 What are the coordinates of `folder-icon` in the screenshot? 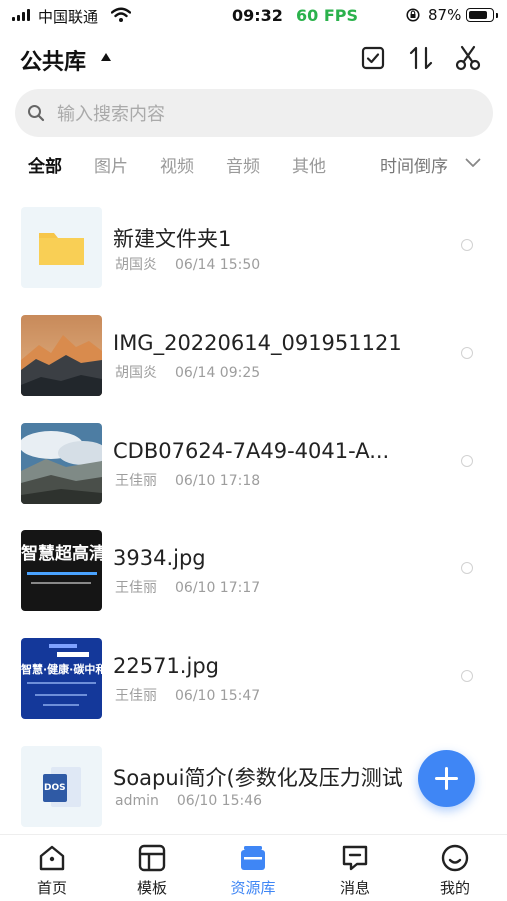 It's located at (61, 247).